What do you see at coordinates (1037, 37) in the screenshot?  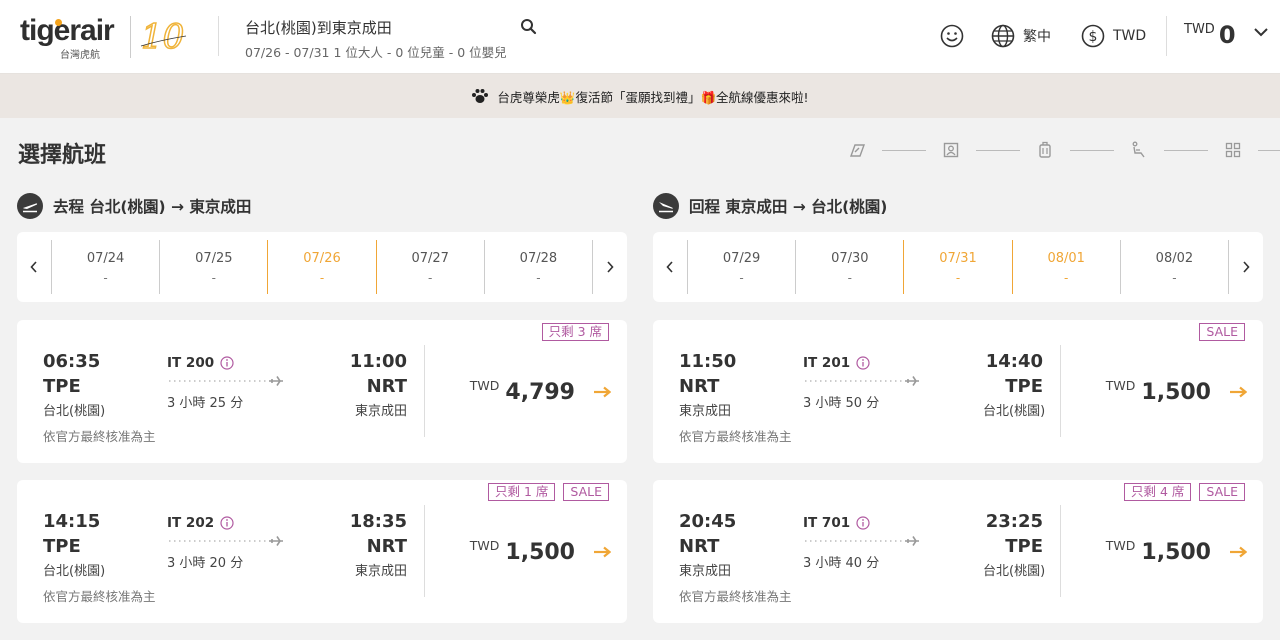 I see `language-label: 繁中` at bounding box center [1037, 37].